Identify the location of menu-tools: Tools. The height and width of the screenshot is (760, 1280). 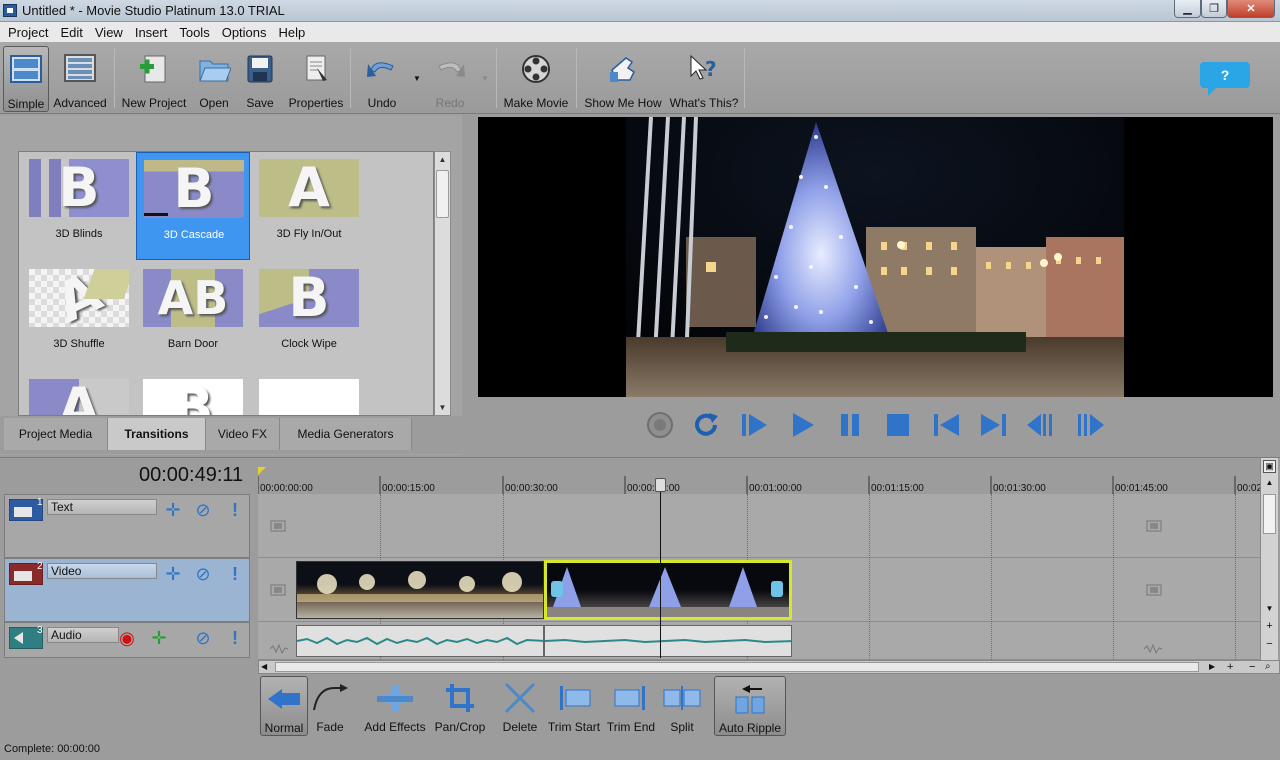
(194, 32).